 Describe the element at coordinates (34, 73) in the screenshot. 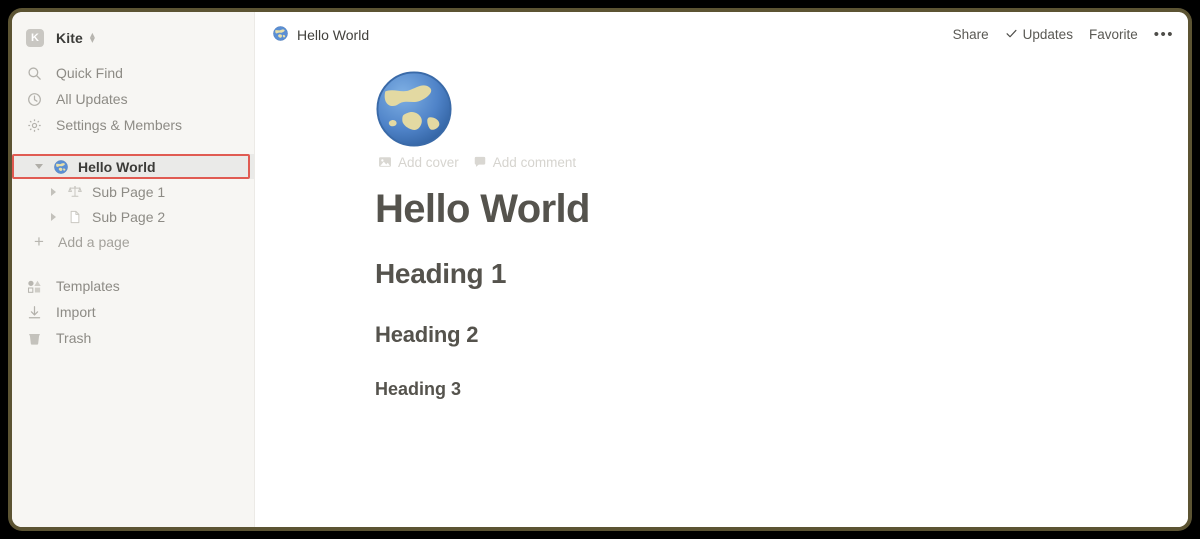

I see `search-icon` at that location.